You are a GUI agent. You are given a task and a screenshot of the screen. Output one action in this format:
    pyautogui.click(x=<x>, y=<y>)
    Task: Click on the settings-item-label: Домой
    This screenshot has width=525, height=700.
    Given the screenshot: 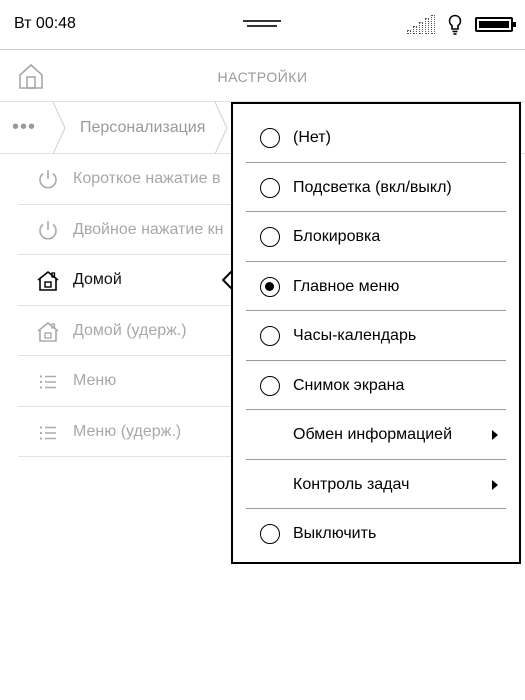 What is the action you would take?
    pyautogui.click(x=97, y=279)
    